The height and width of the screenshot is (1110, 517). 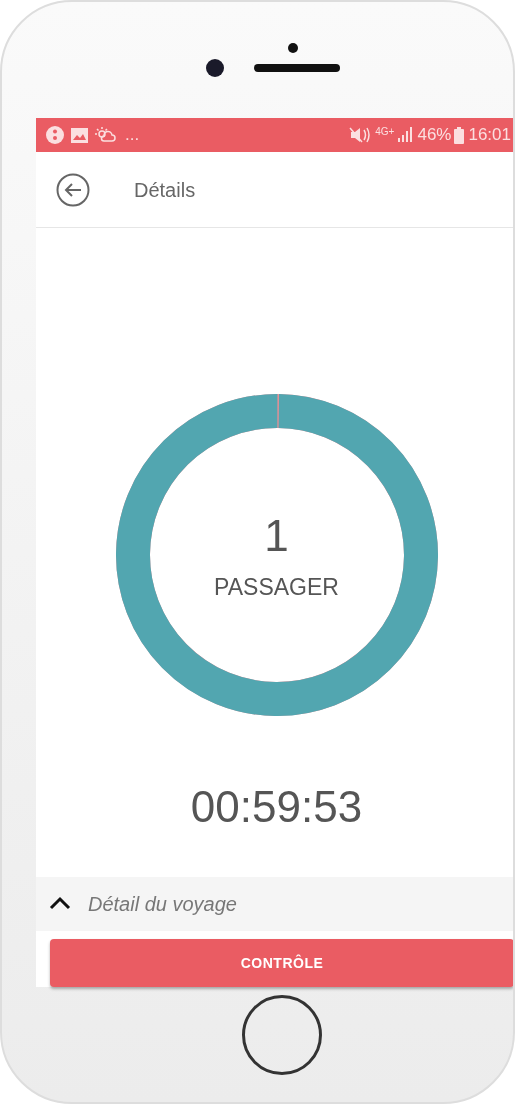 What do you see at coordinates (214, 68) in the screenshot?
I see `camera-icon` at bounding box center [214, 68].